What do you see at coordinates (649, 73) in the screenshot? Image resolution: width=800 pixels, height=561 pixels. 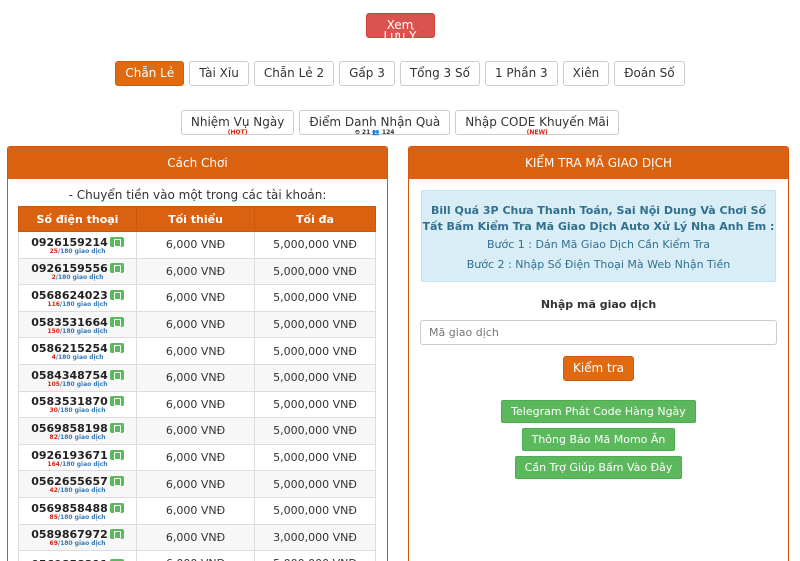 I see `tab-doan-so: Đoán Số` at bounding box center [649, 73].